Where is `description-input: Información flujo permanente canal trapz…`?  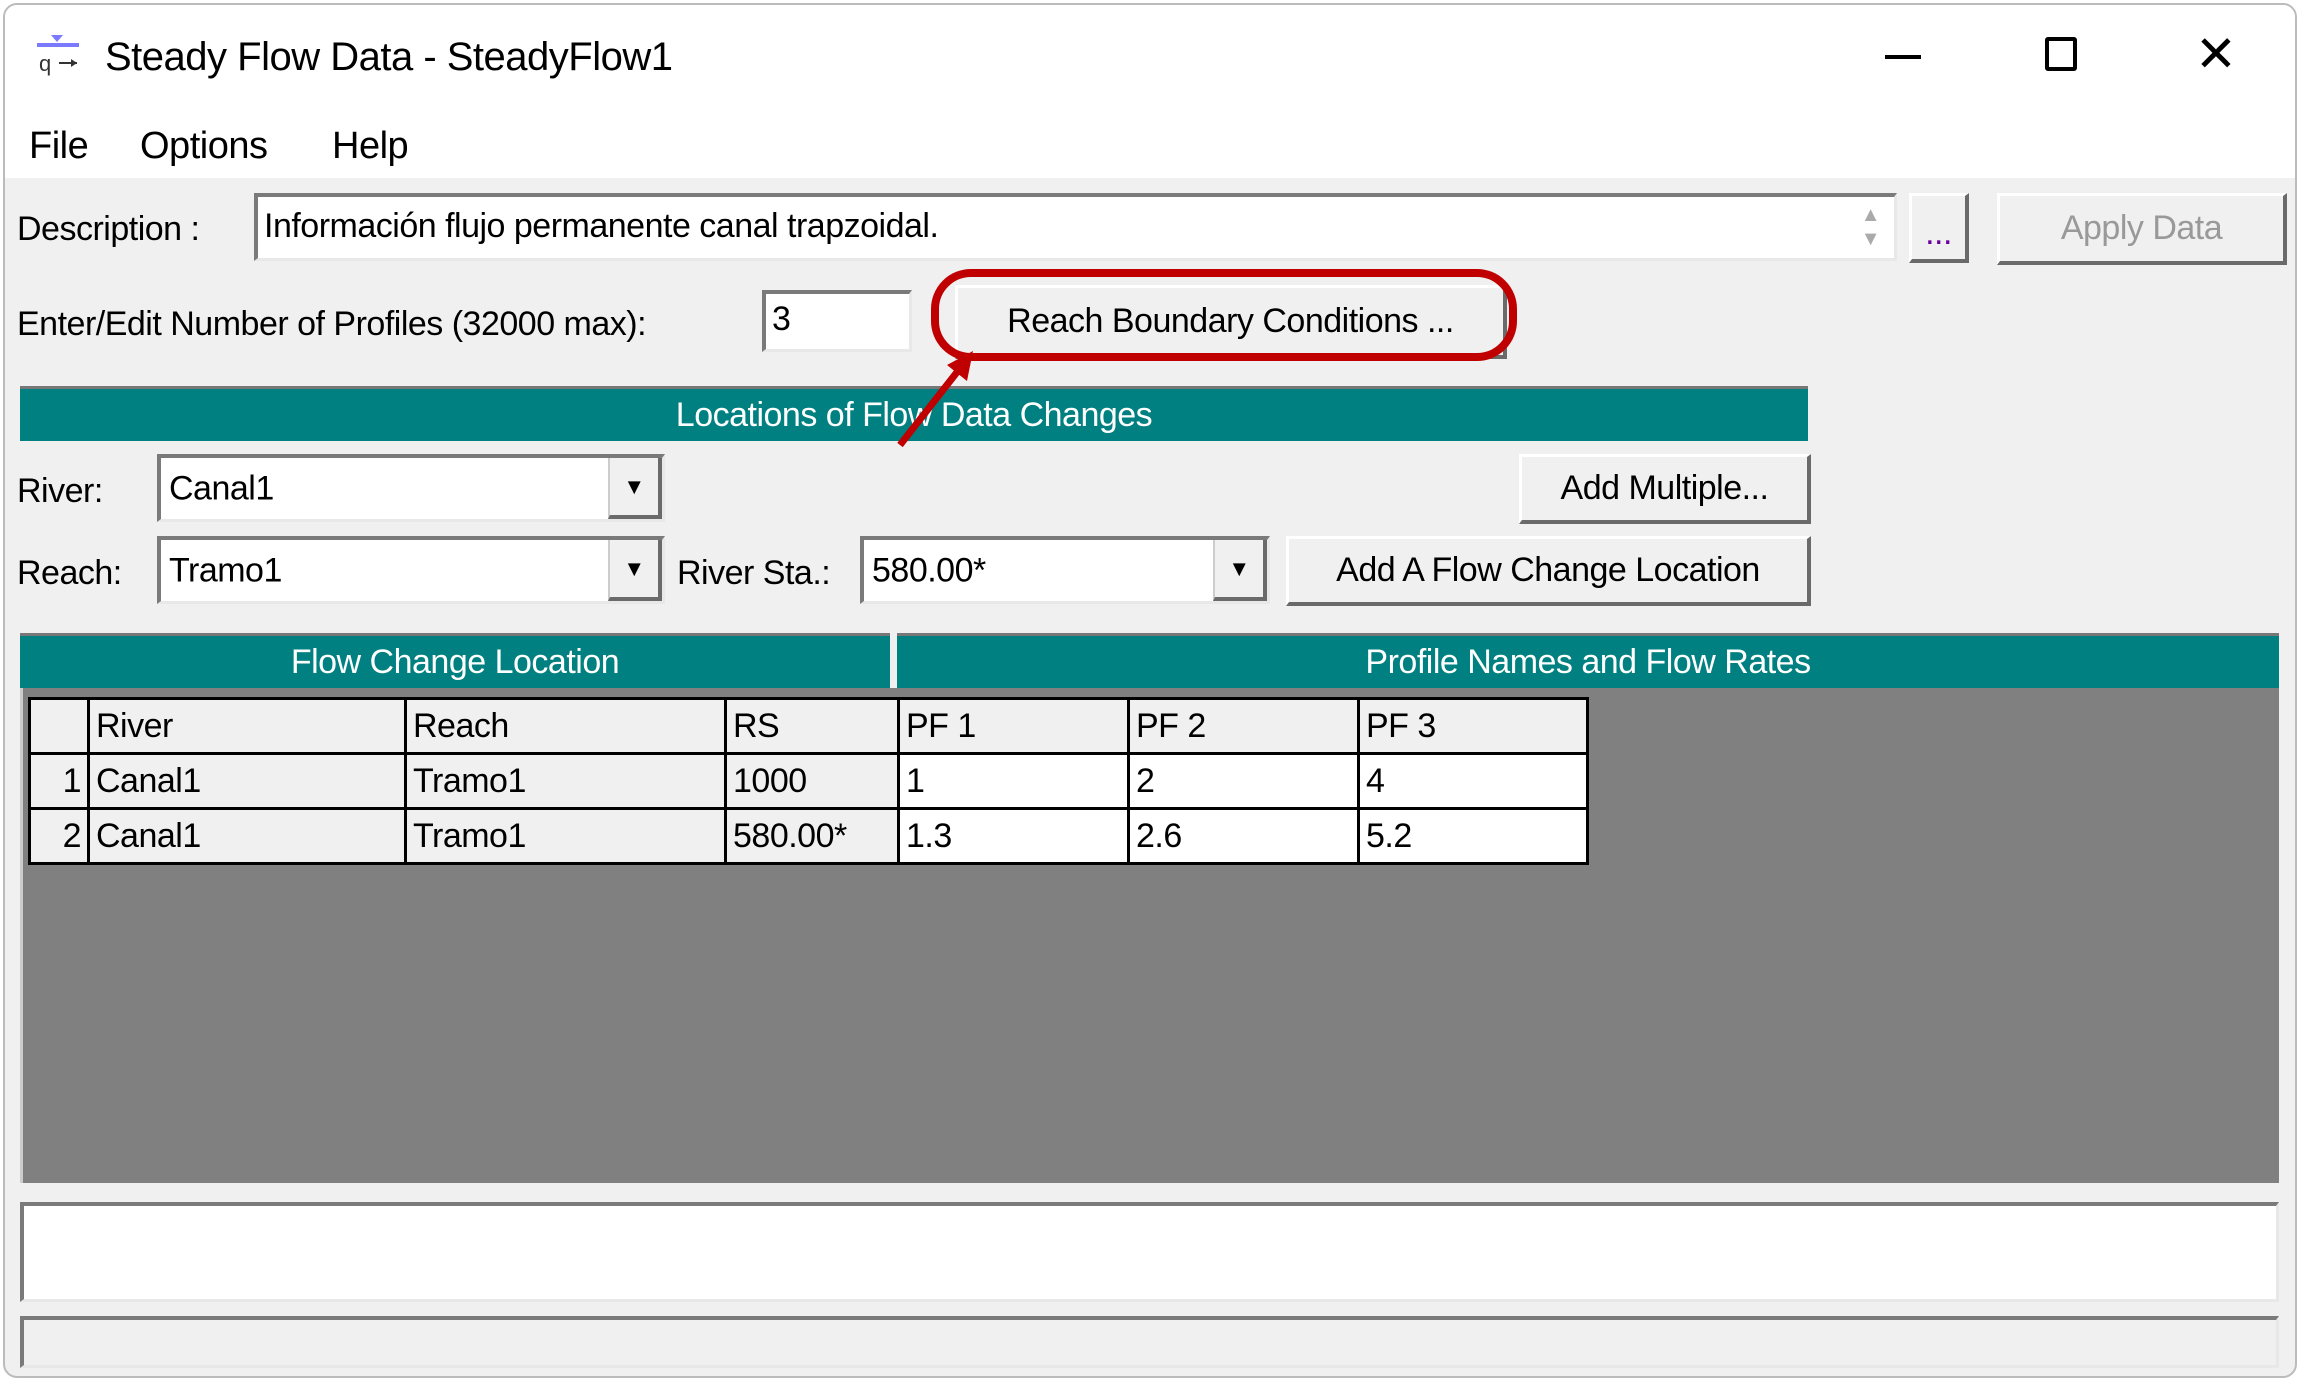
description-input: Información flujo permanente canal trapz… is located at coordinates (1075, 227).